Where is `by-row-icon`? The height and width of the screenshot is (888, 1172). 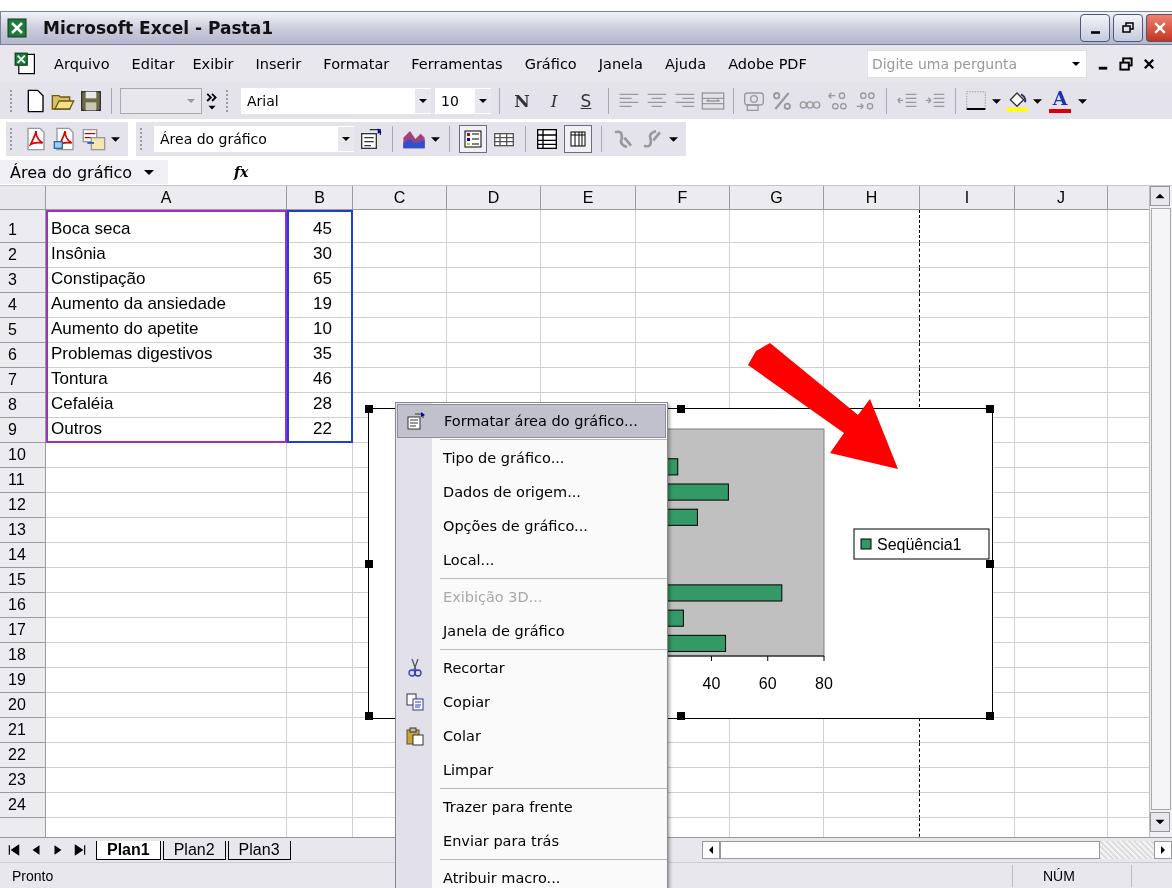
by-row-icon is located at coordinates (547, 139).